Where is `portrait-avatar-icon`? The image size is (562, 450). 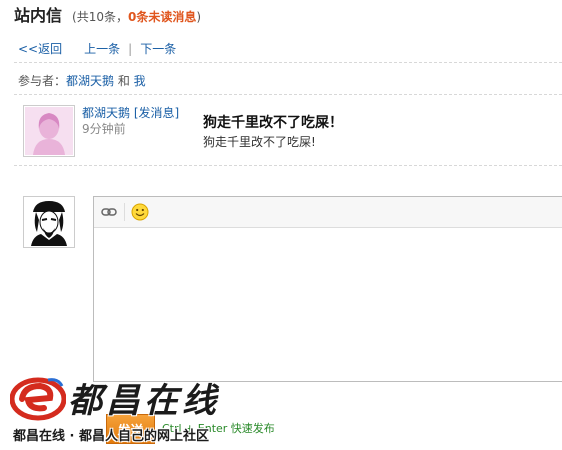 portrait-avatar-icon is located at coordinates (49, 222).